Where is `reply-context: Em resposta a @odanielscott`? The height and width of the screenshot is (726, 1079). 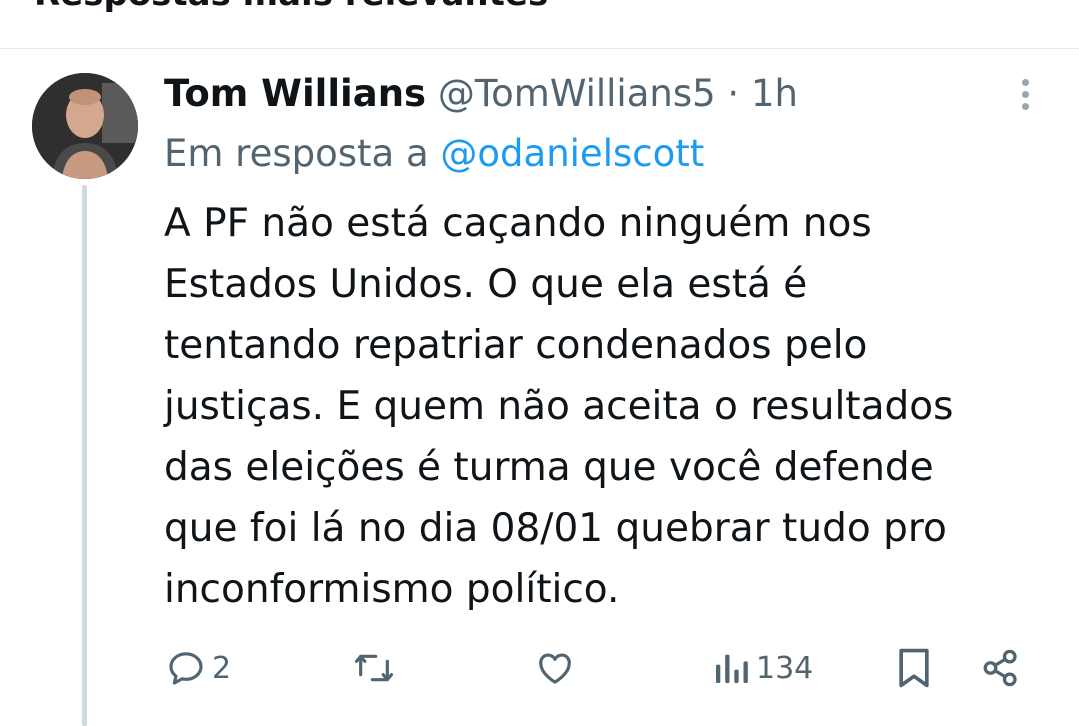
reply-context: Em resposta a @odanielscott is located at coordinates (434, 154).